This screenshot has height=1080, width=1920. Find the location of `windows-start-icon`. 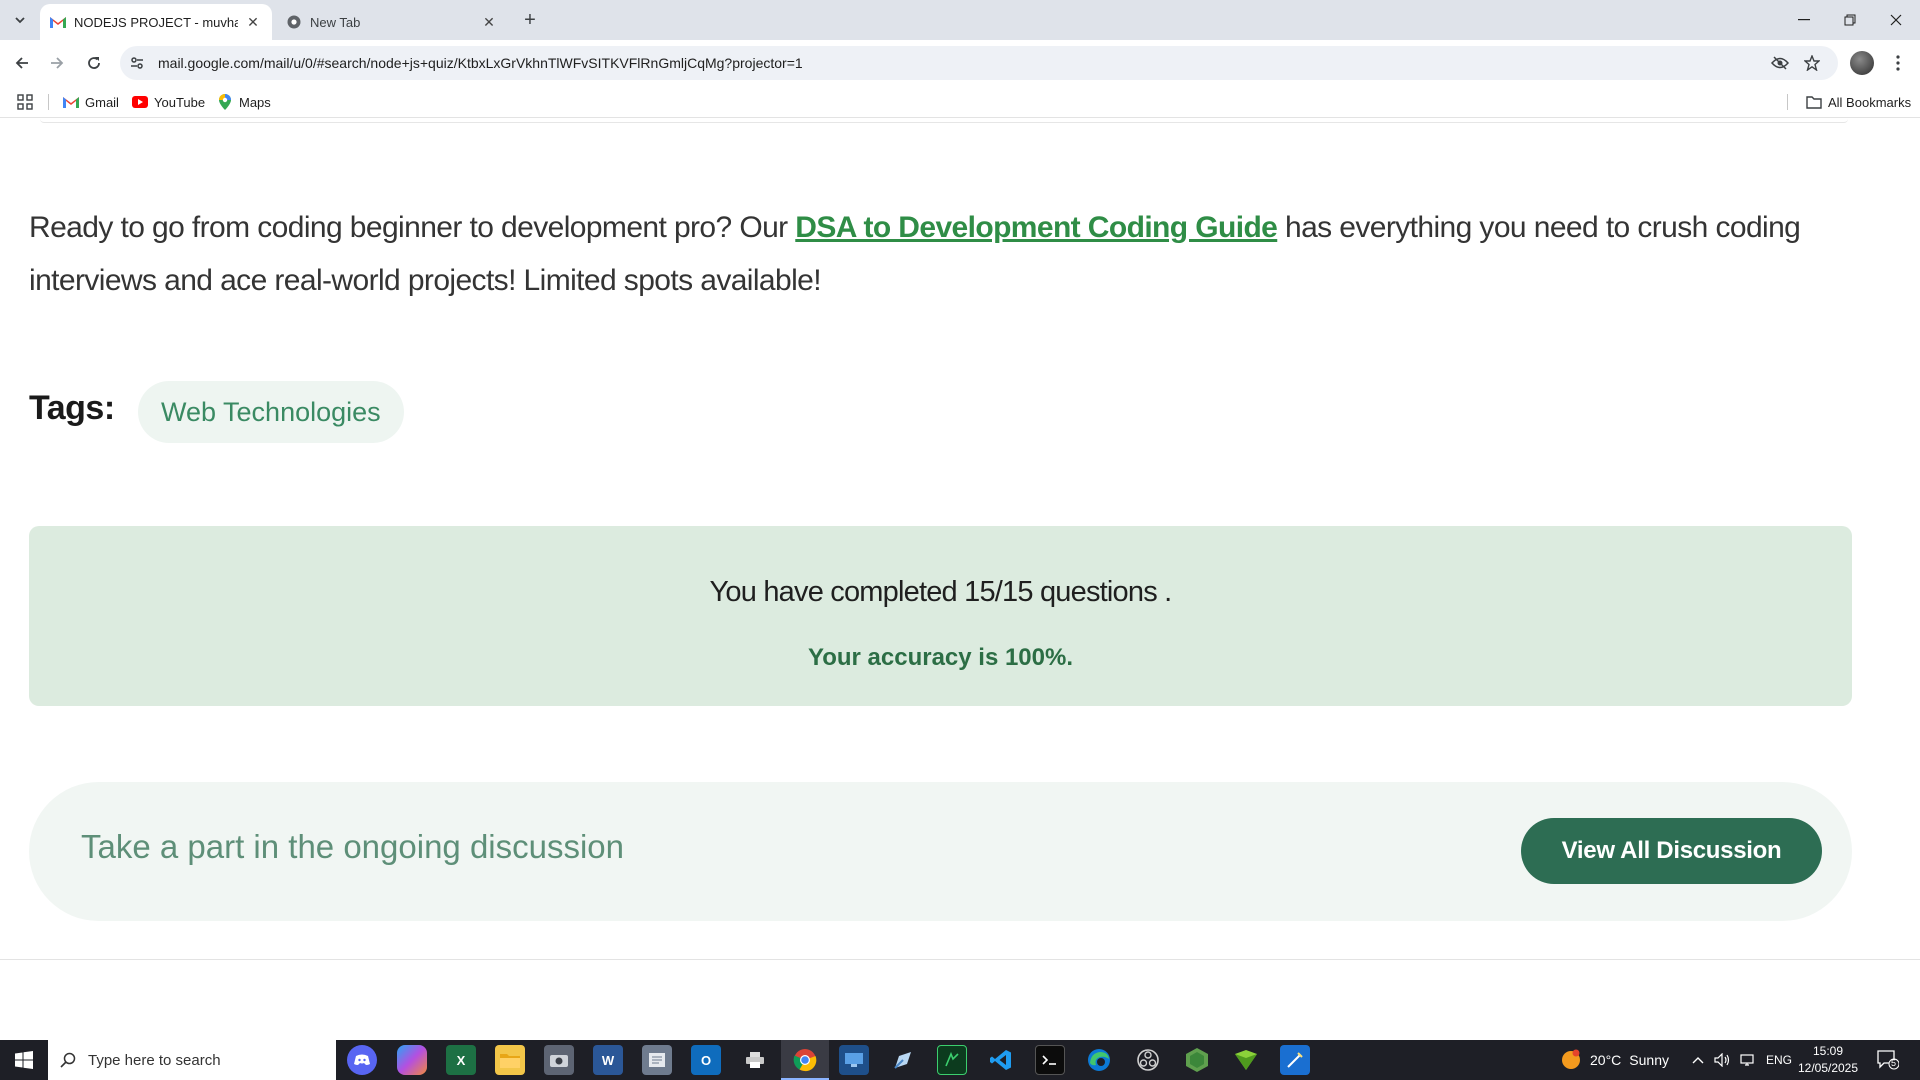

windows-start-icon is located at coordinates (24, 1060).